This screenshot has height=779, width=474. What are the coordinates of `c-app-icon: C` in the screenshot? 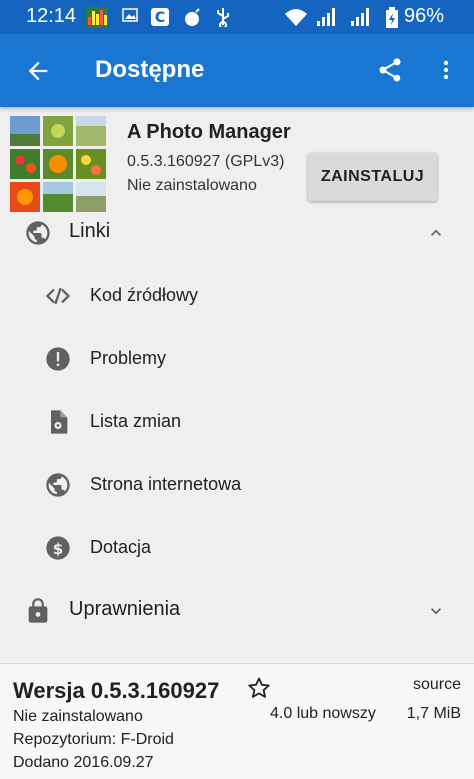 It's located at (160, 17).